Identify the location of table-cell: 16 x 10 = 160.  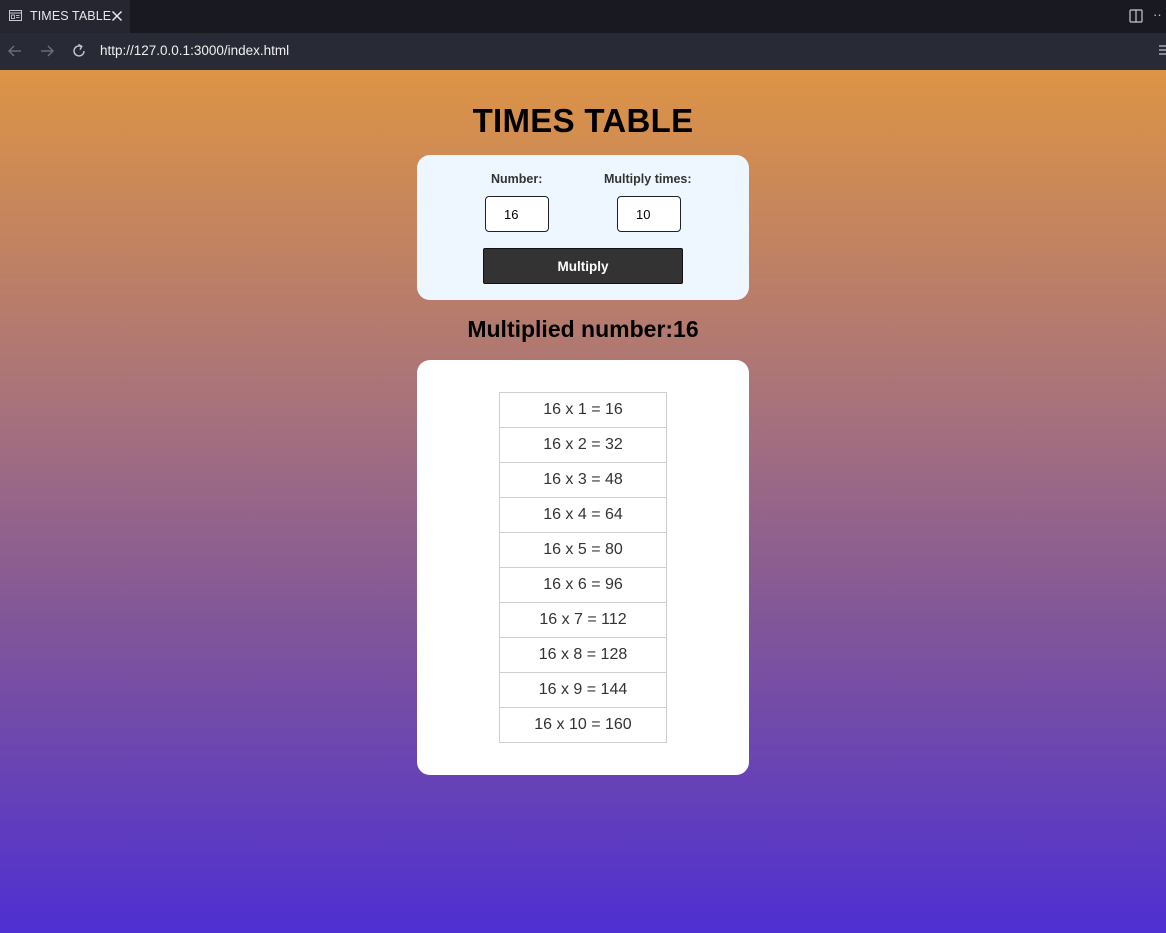
(583, 725).